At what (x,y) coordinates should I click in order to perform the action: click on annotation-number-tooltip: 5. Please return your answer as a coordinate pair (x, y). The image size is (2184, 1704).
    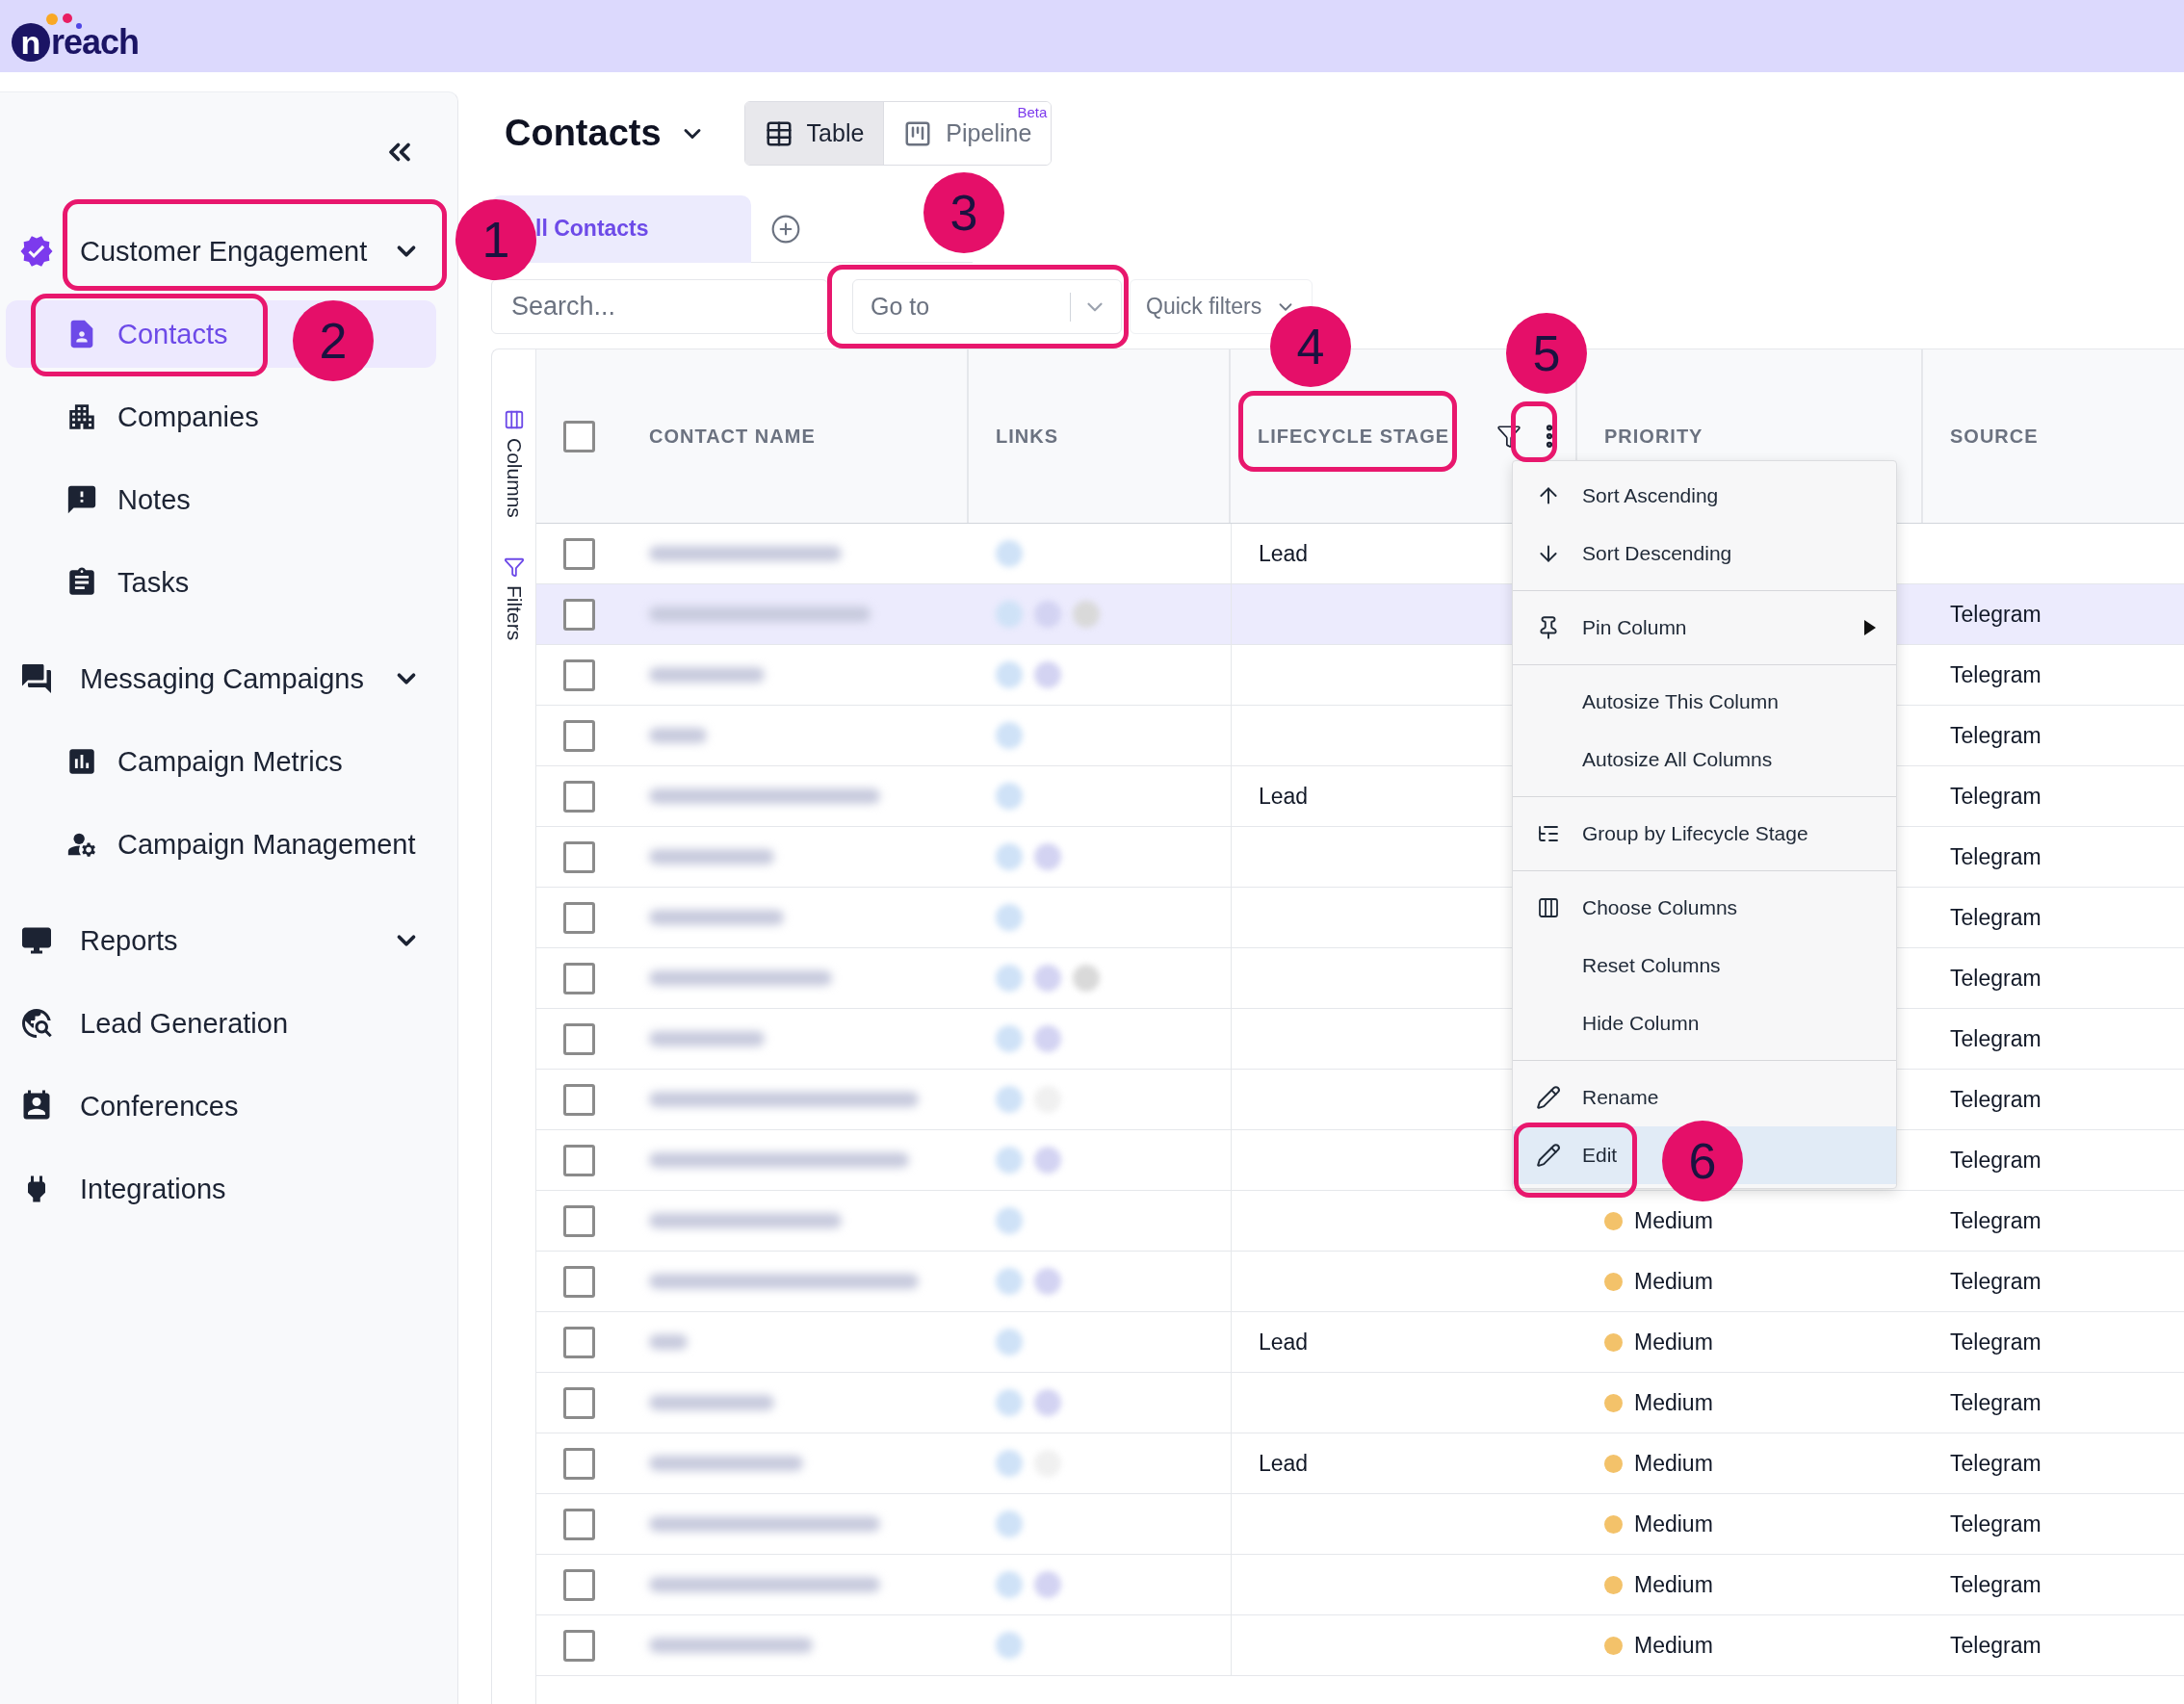
    Looking at the image, I should click on (1546, 354).